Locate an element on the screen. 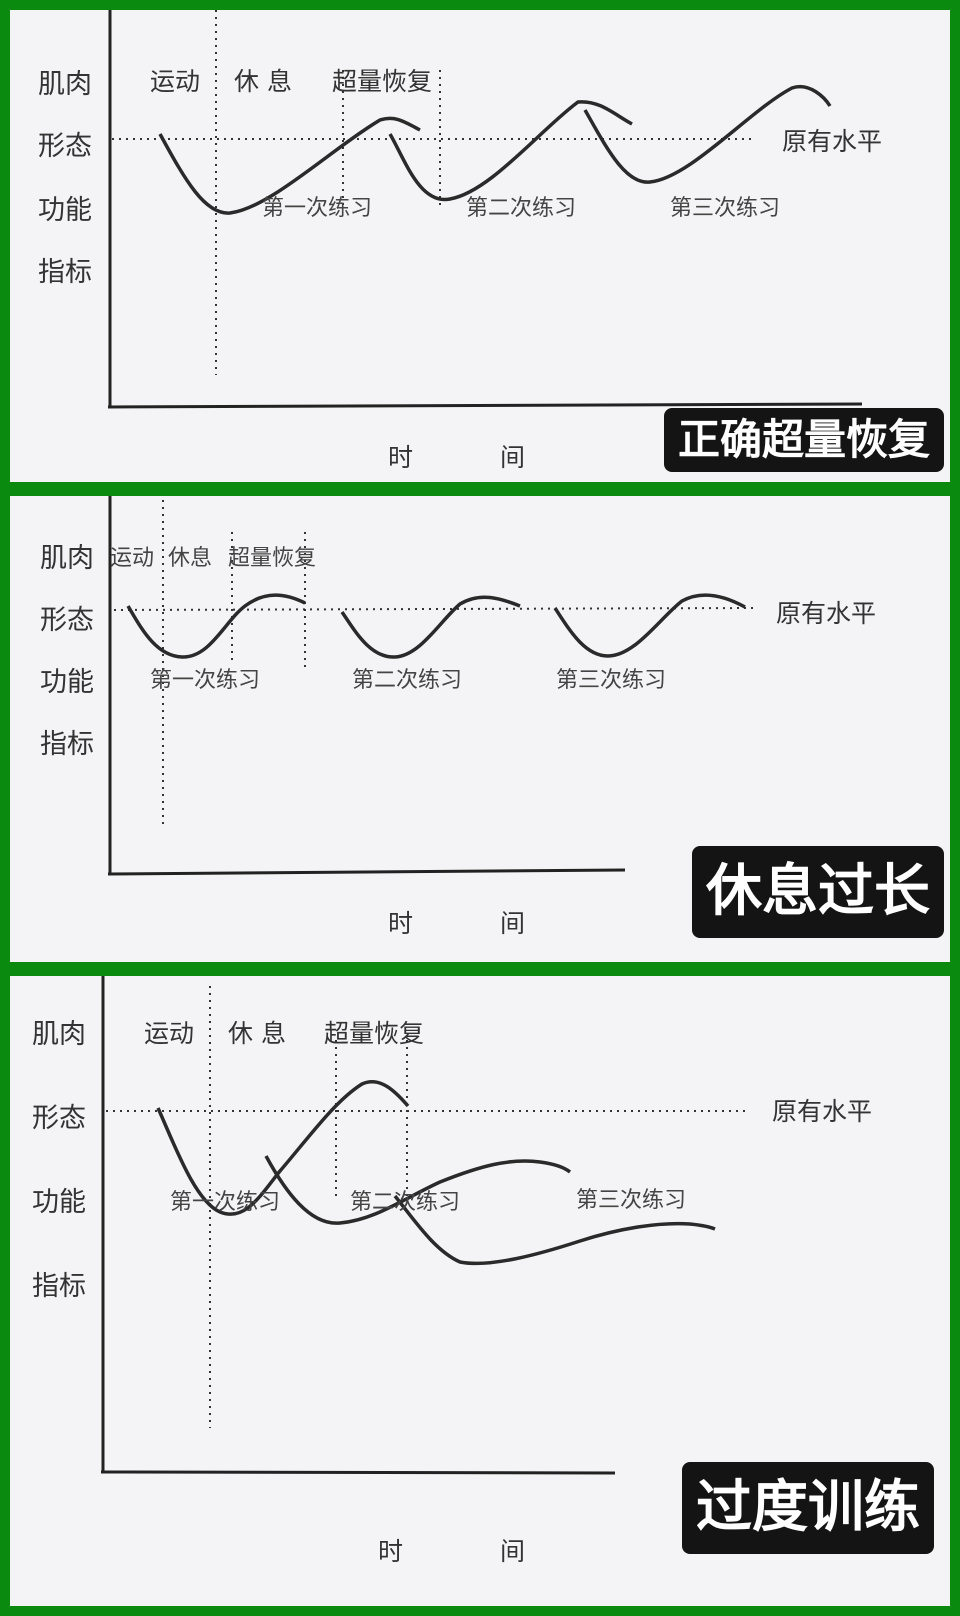  caption-badge: 正确超量恢复 is located at coordinates (803, 440).